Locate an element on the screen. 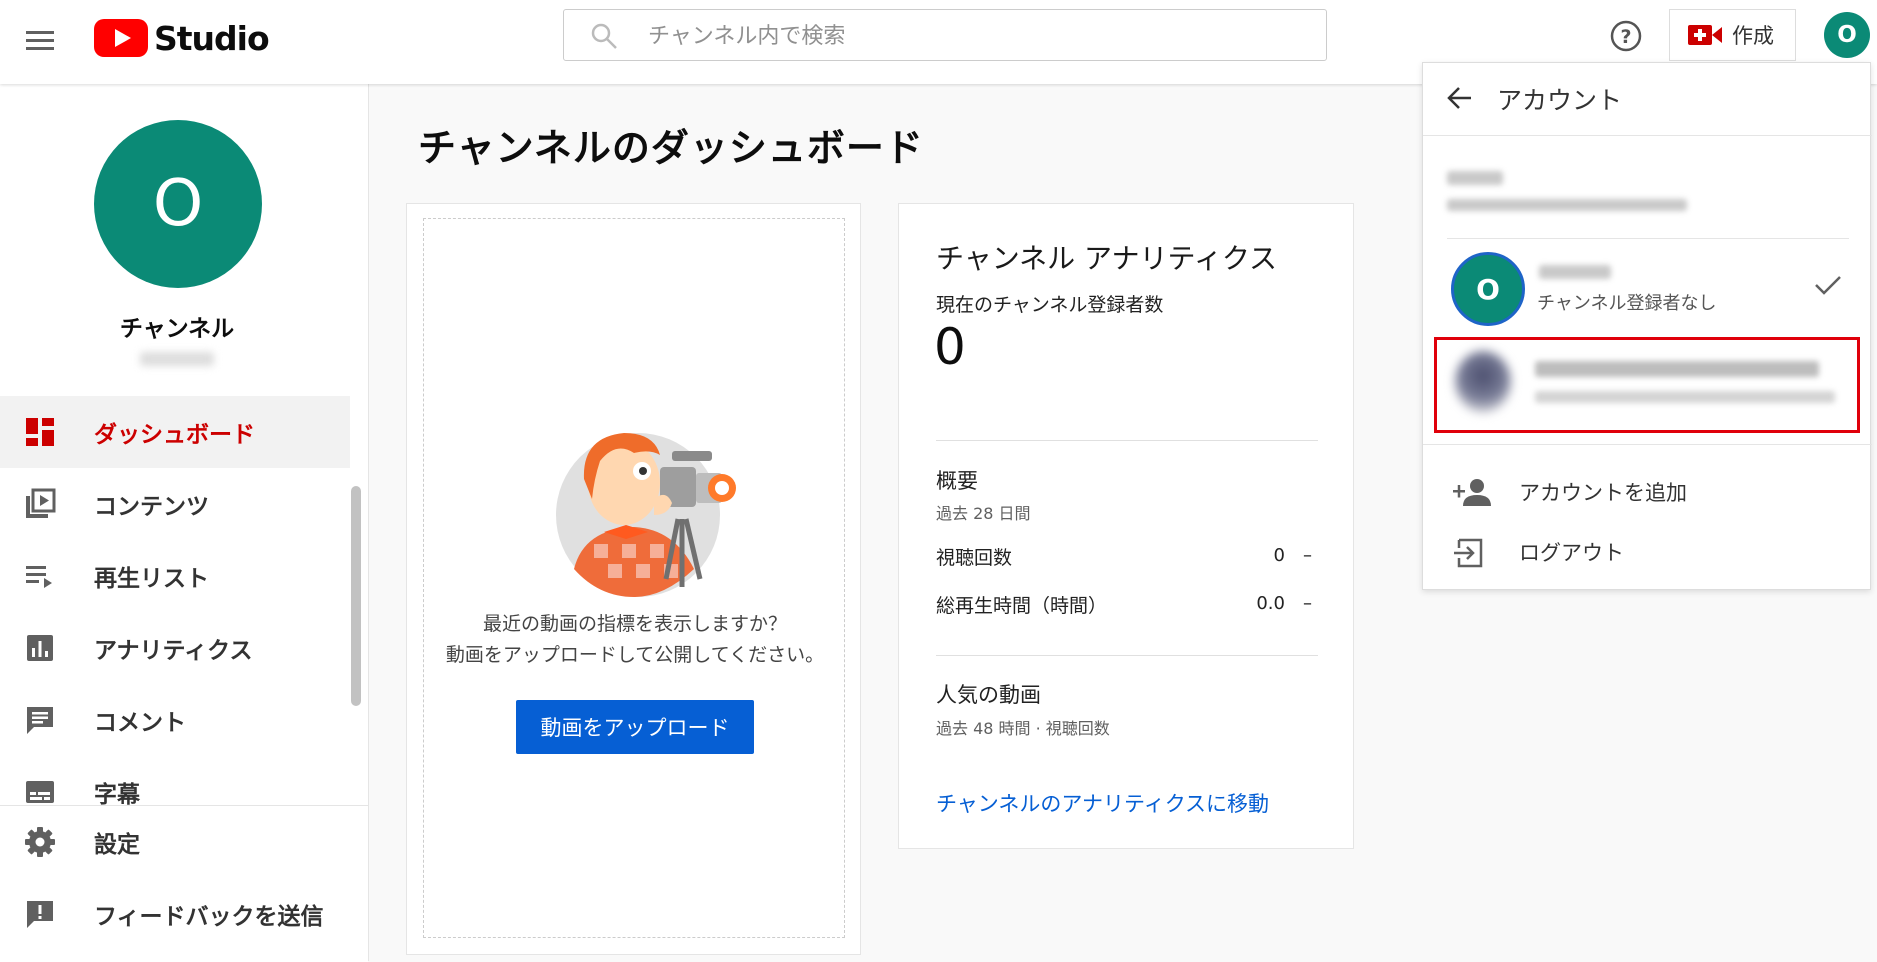  sidebar-item-analytics: アナリティクス is located at coordinates (175, 648).